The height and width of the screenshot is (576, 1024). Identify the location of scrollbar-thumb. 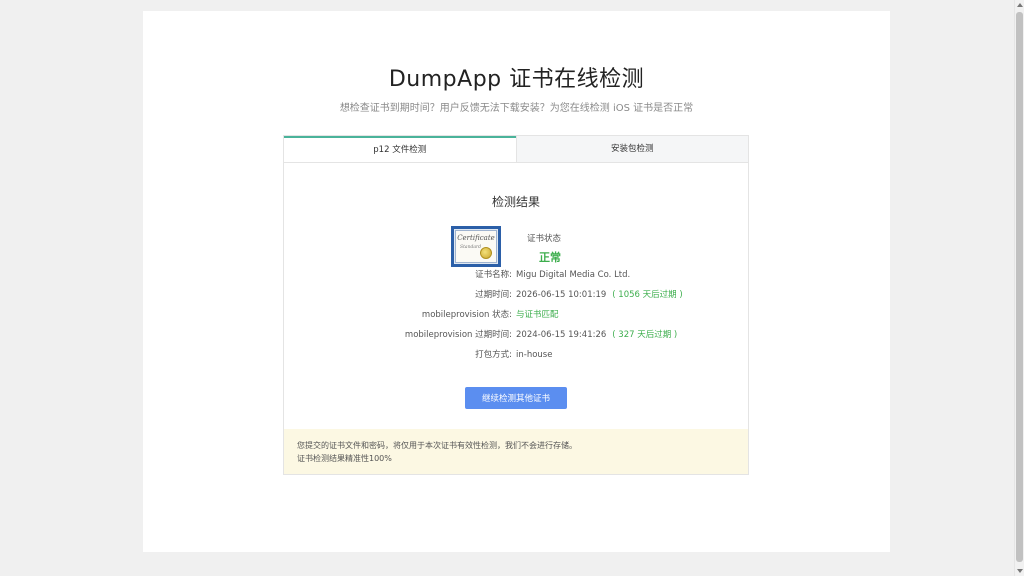
(1019, 287).